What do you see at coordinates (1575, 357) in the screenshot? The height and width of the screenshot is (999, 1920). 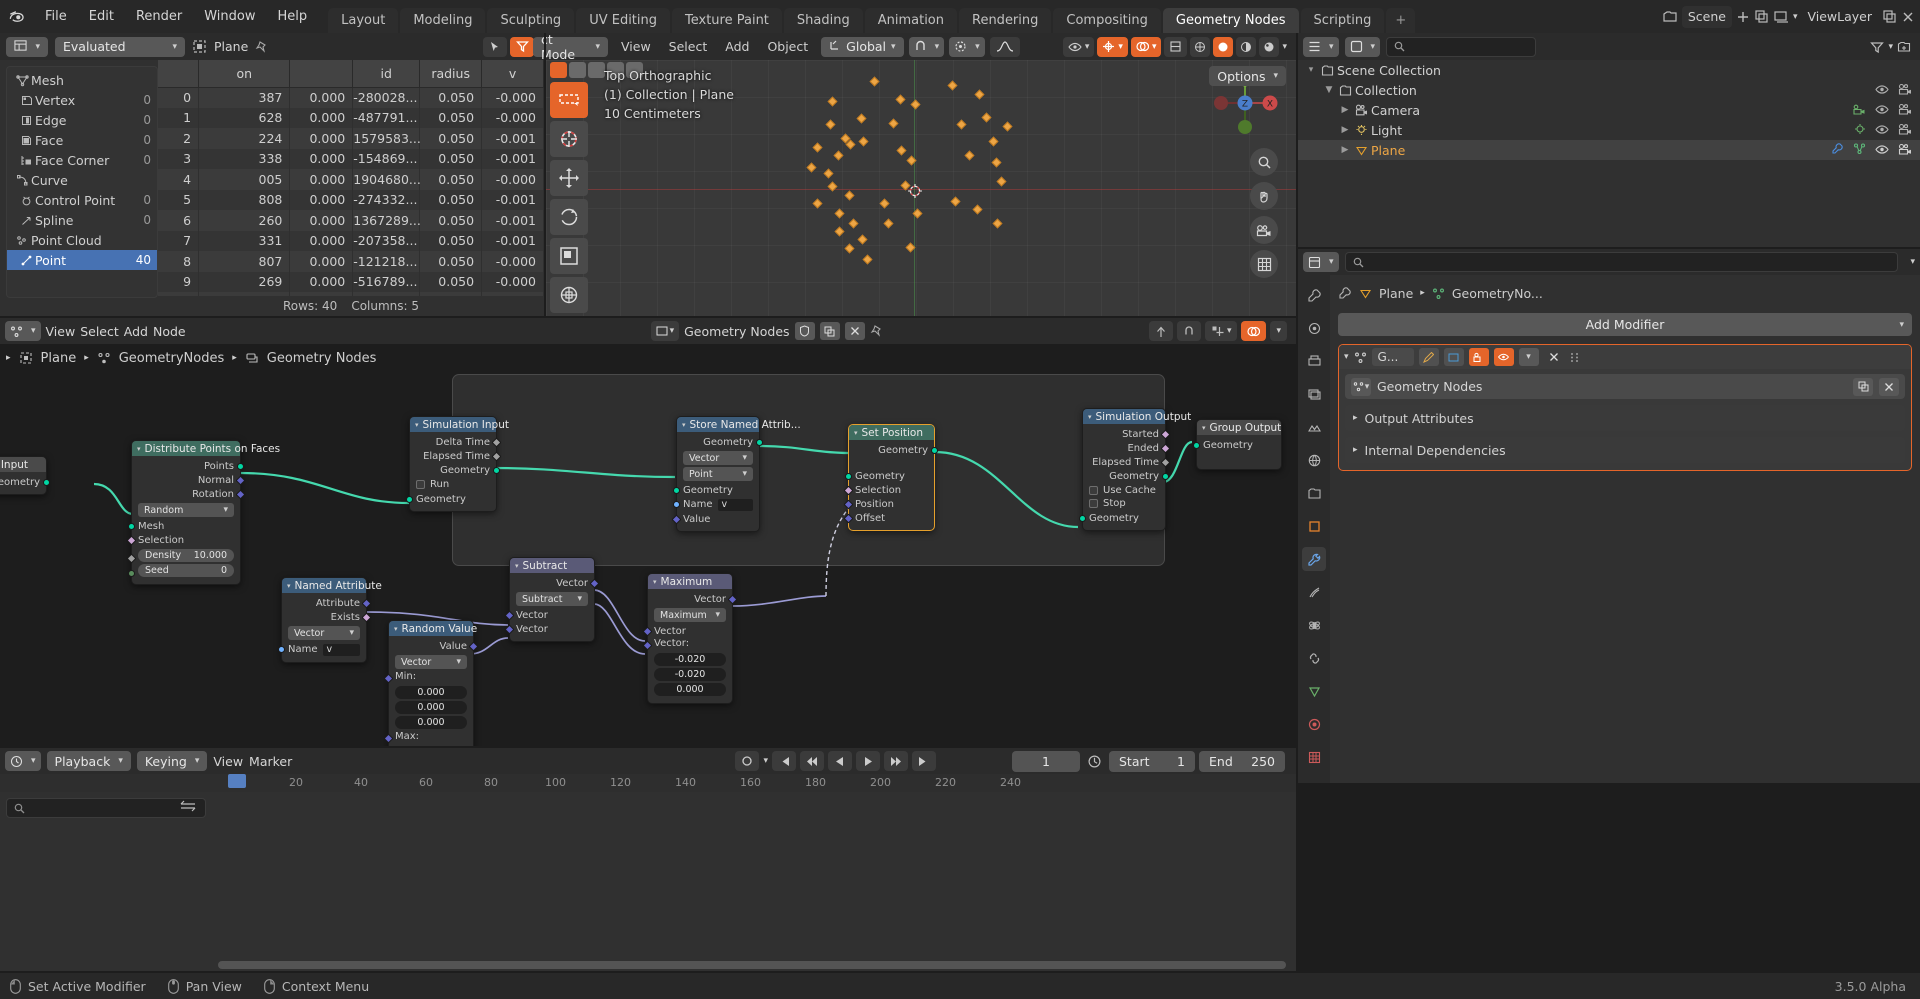 I see `grip-icon` at bounding box center [1575, 357].